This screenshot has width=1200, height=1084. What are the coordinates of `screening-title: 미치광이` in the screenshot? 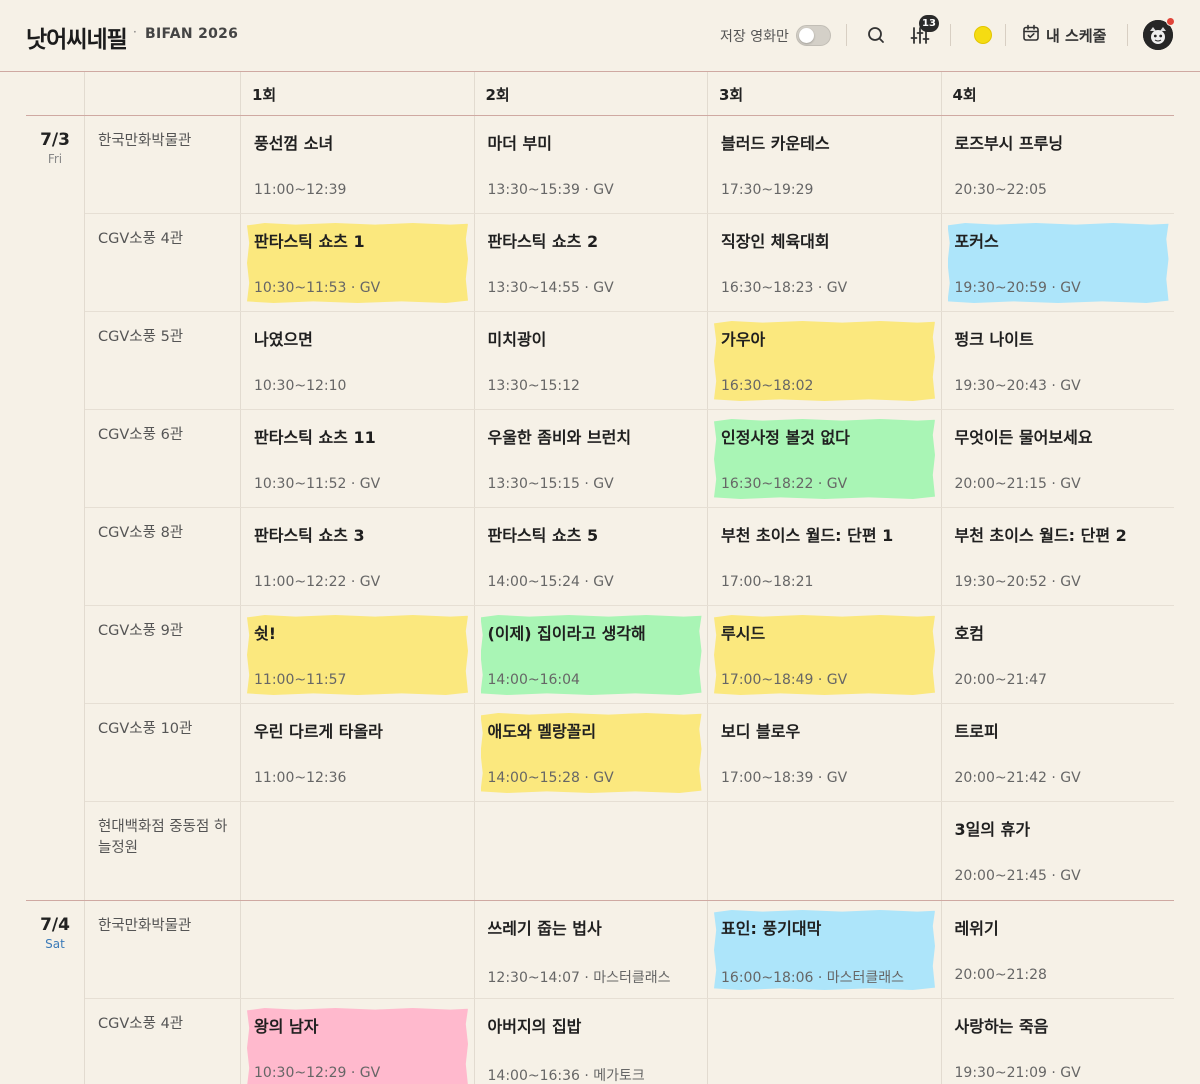 It's located at (517, 339).